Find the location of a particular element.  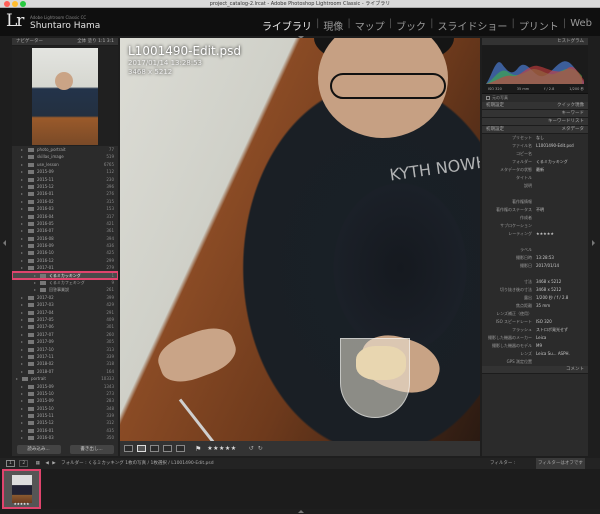

back-icon: ◀ is located at coordinates (46, 463).